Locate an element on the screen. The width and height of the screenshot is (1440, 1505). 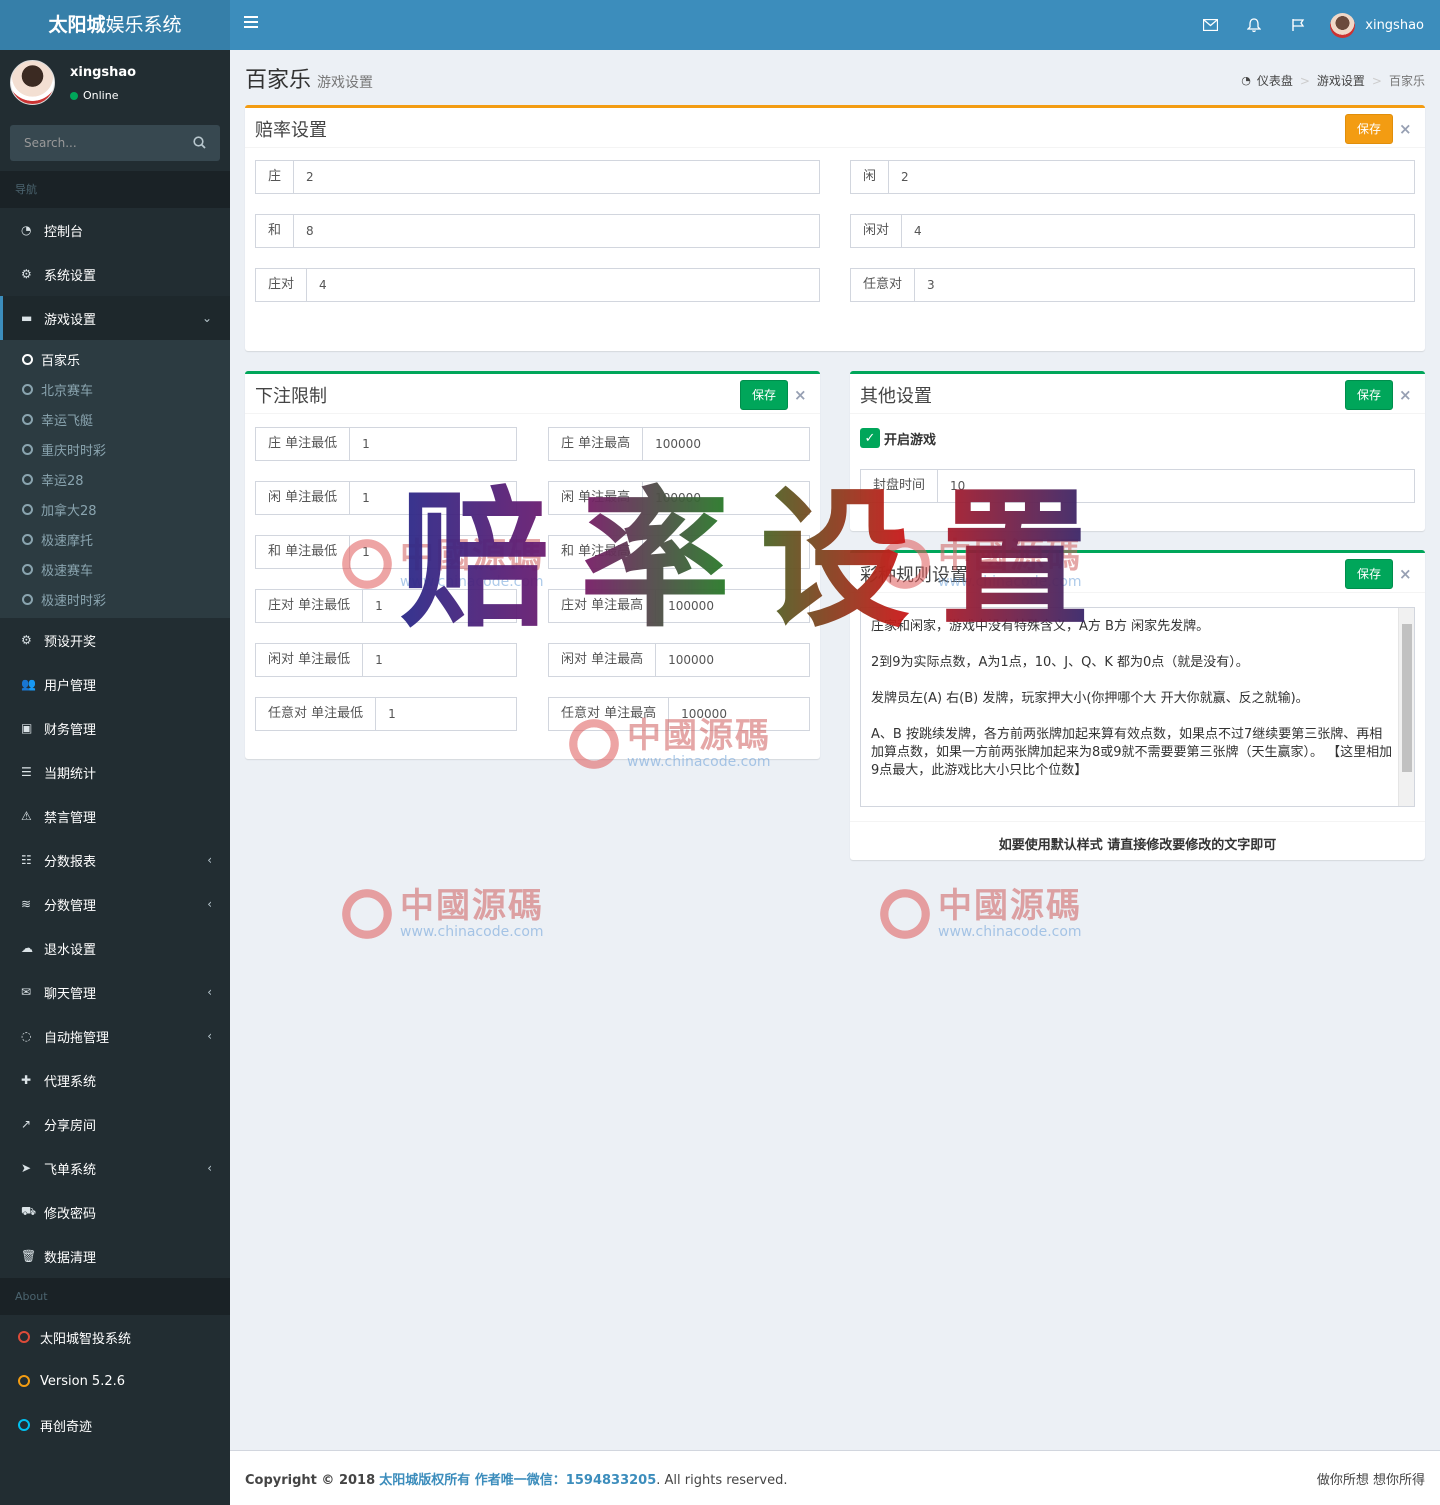
footer-slogan: 做你所想 想你所得 is located at coordinates (1370, 1480).